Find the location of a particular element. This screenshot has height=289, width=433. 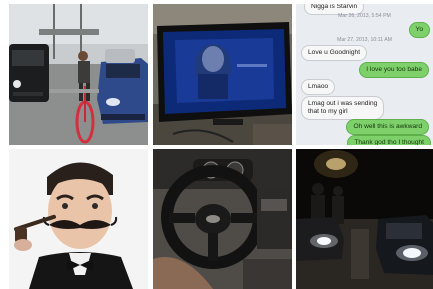

message-line: Lmag out i was sending is located at coordinates (343, 103).